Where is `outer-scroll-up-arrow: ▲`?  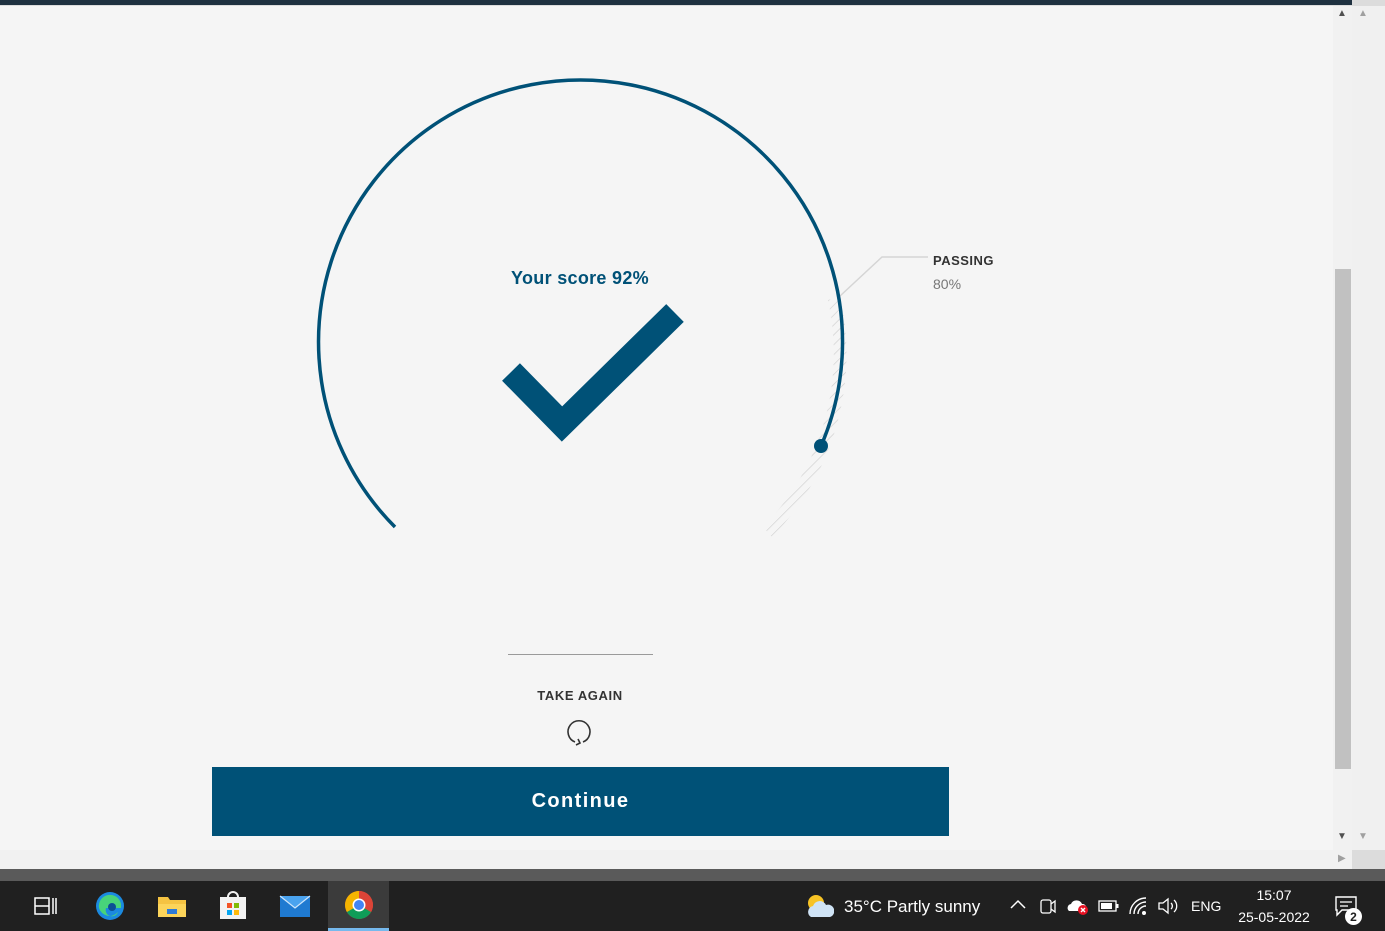 outer-scroll-up-arrow: ▲ is located at coordinates (1363, 14).